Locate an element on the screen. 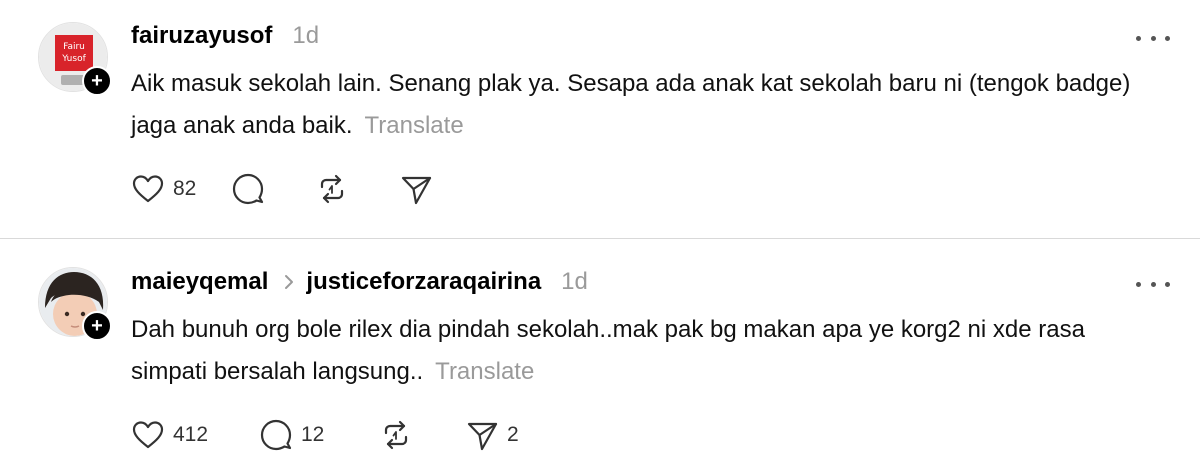 The height and width of the screenshot is (471, 1200). like-button: 82 is located at coordinates (181, 189).